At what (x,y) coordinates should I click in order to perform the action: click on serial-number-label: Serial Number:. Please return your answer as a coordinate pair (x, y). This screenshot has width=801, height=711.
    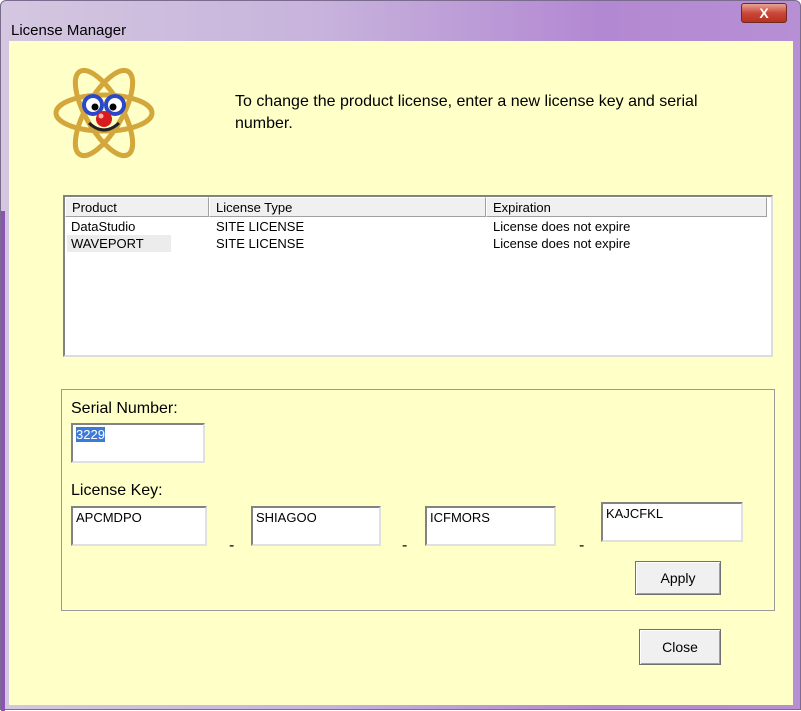
    Looking at the image, I should click on (124, 408).